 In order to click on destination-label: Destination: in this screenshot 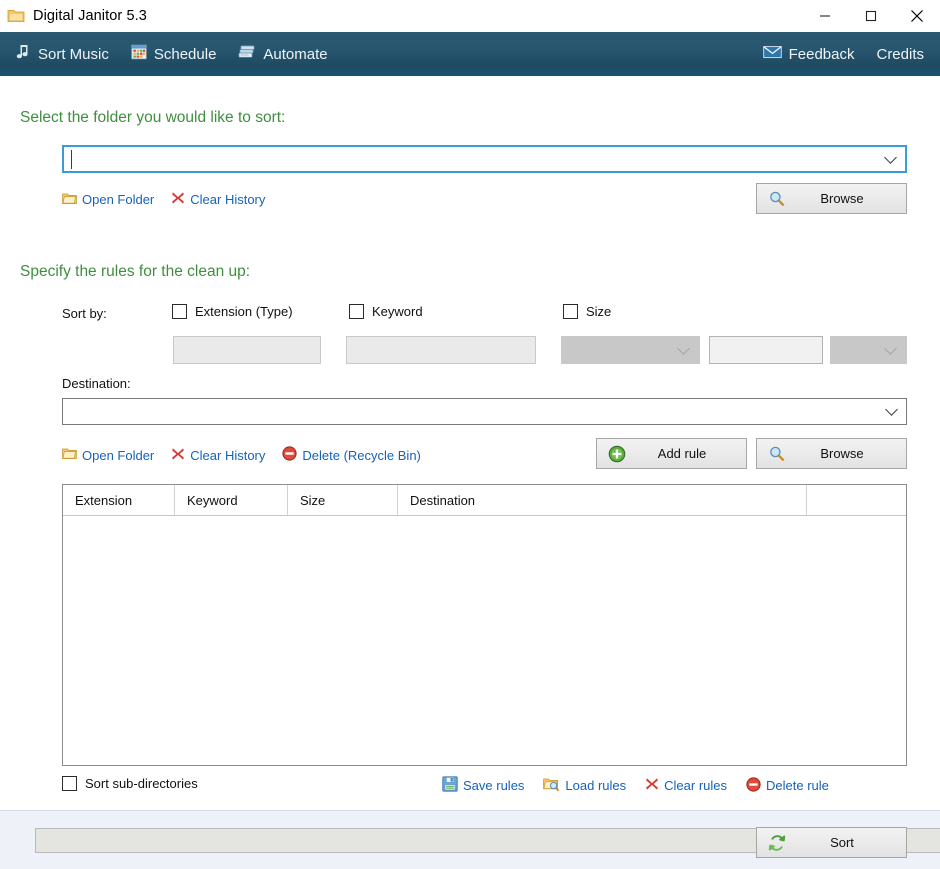, I will do `click(96, 383)`.